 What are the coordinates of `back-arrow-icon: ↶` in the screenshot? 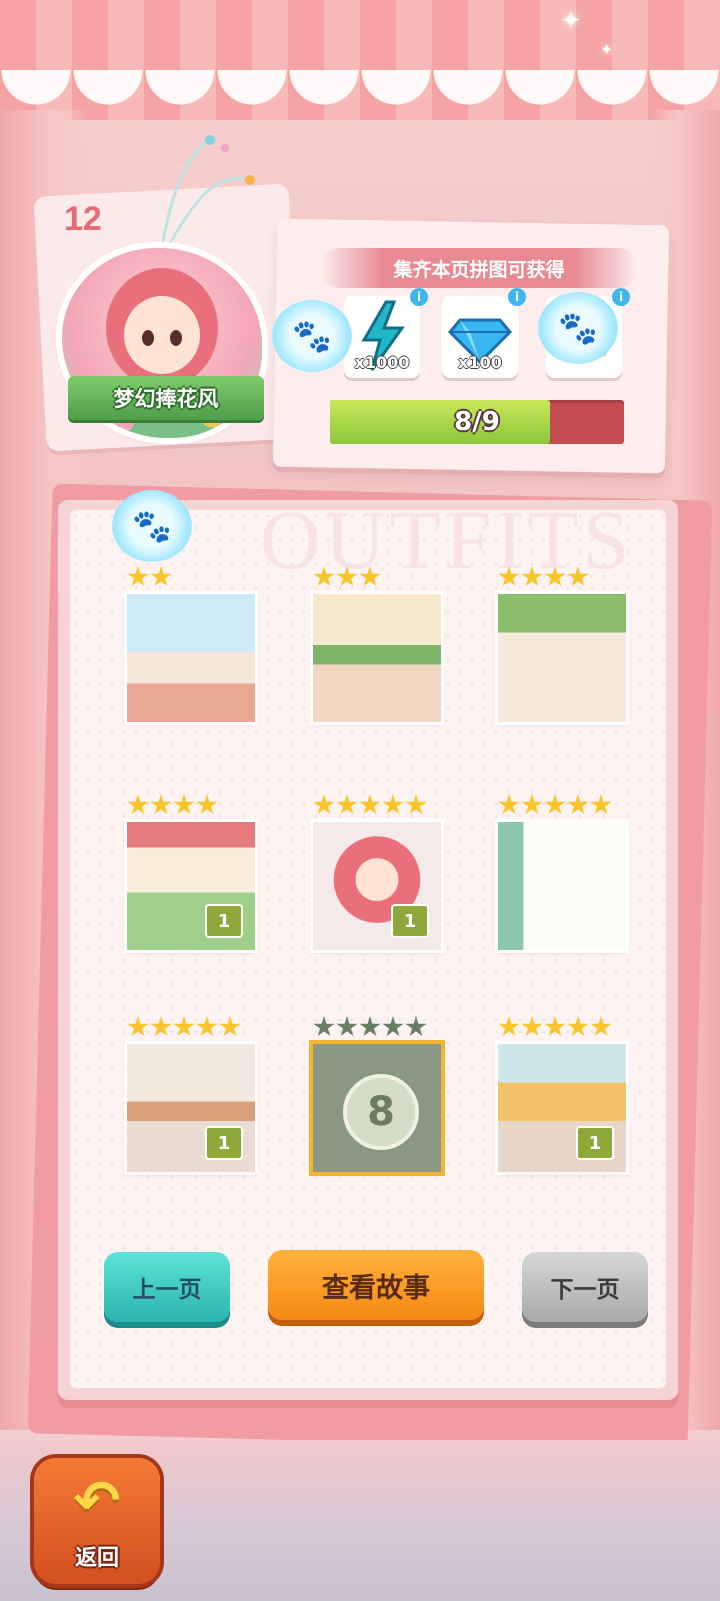 It's located at (97, 1501).